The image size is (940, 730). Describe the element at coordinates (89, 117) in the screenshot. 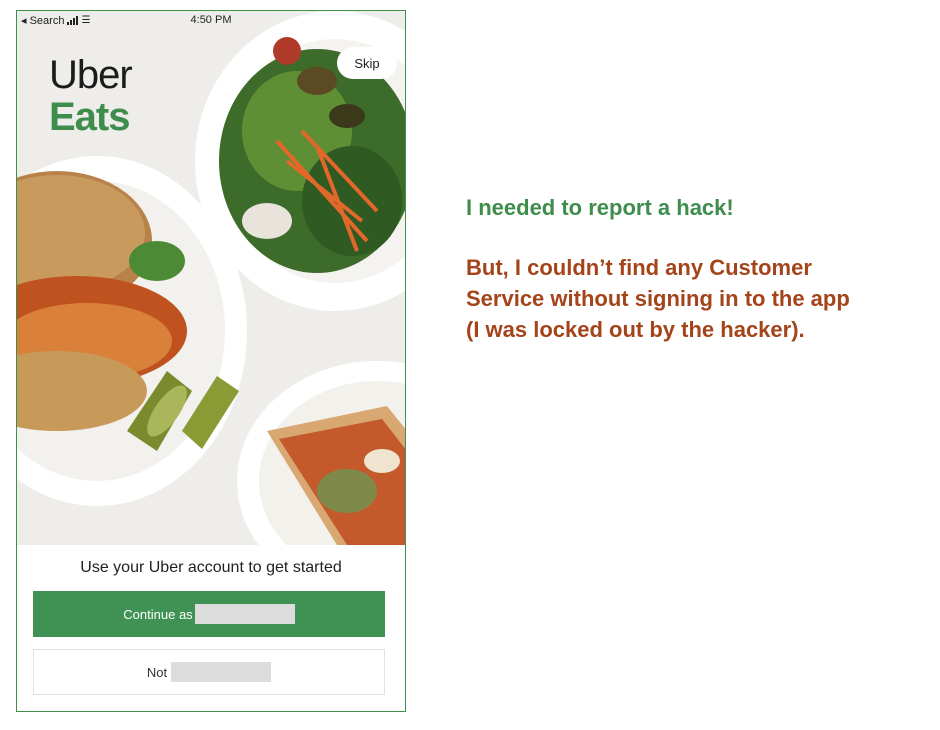

I see `logo-eats-text: Eats` at that location.